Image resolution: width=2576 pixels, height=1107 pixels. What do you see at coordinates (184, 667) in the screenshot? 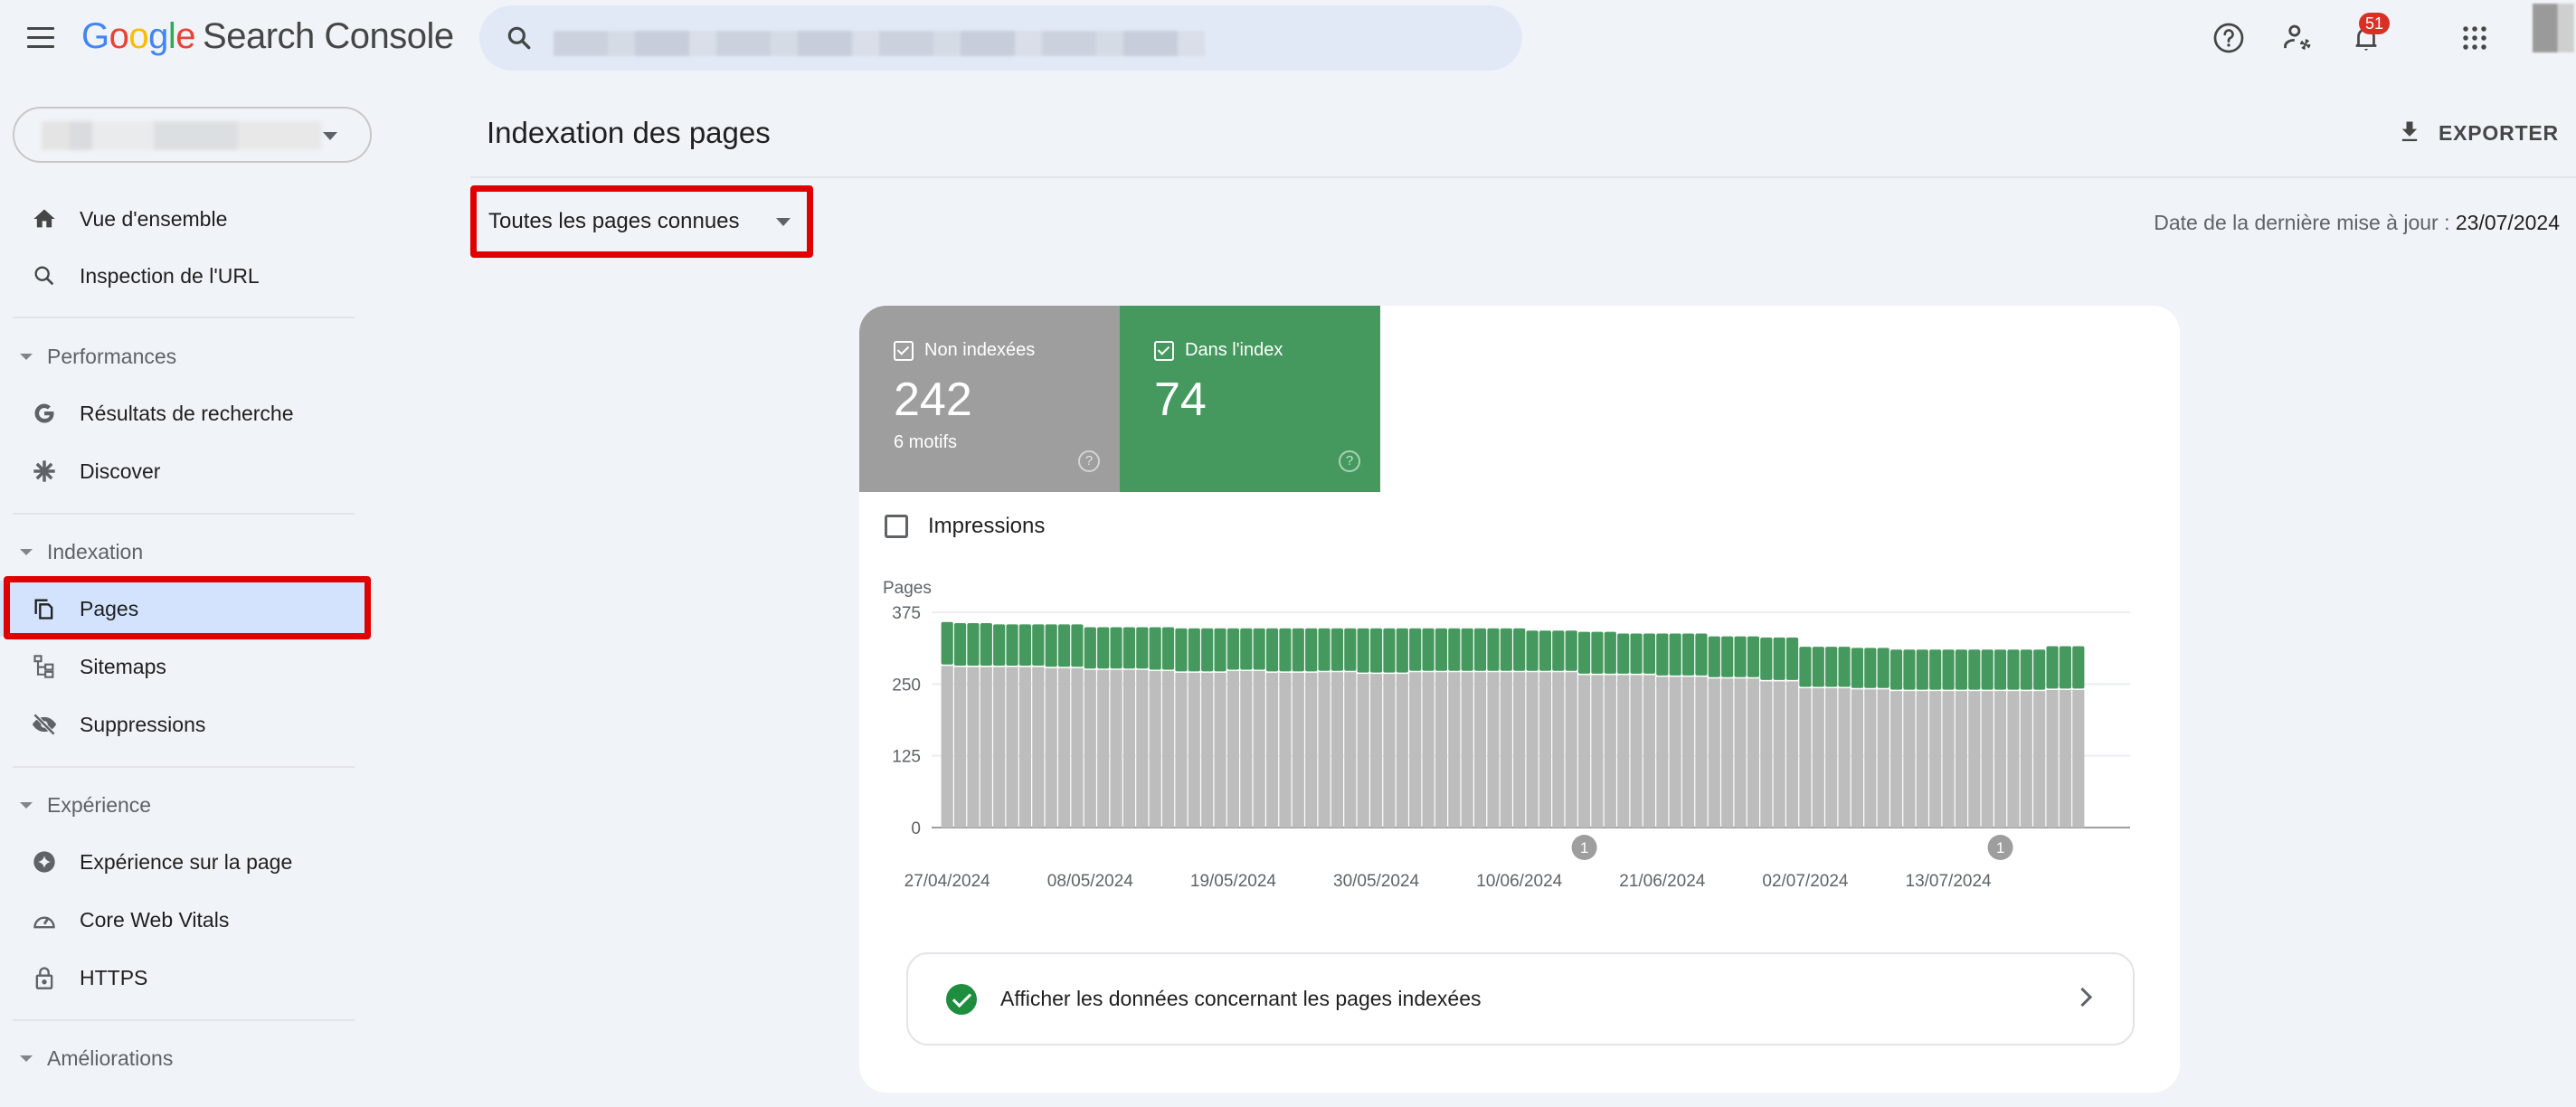
I see `sidebar-item-sitemaps: Sitemaps` at bounding box center [184, 667].